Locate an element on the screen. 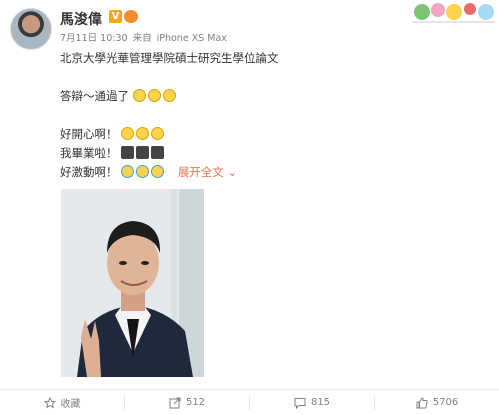  comment-icon is located at coordinates (300, 403).